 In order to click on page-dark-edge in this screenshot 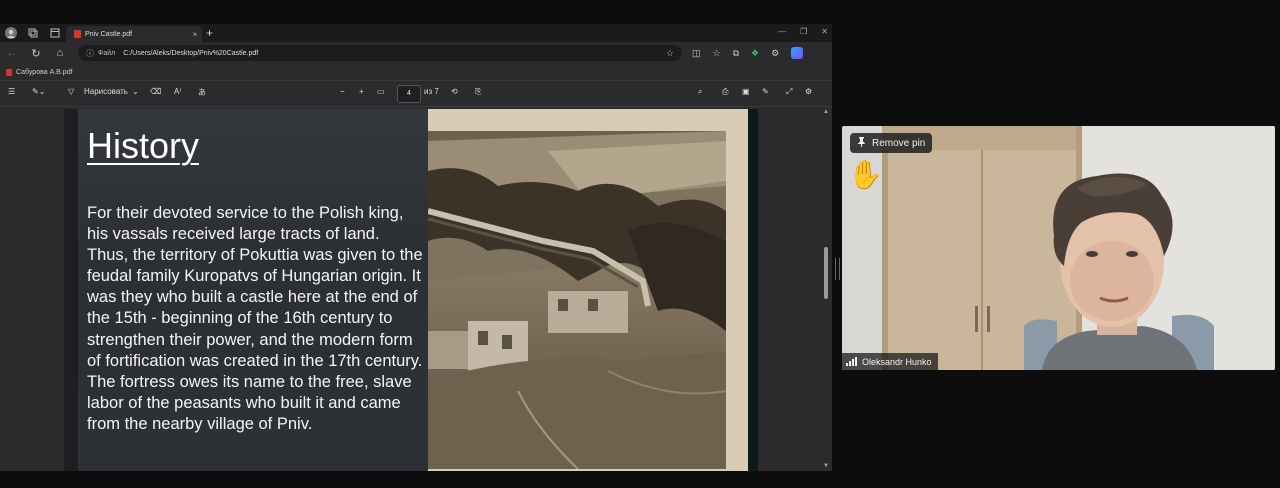, I will do `click(753, 290)`.